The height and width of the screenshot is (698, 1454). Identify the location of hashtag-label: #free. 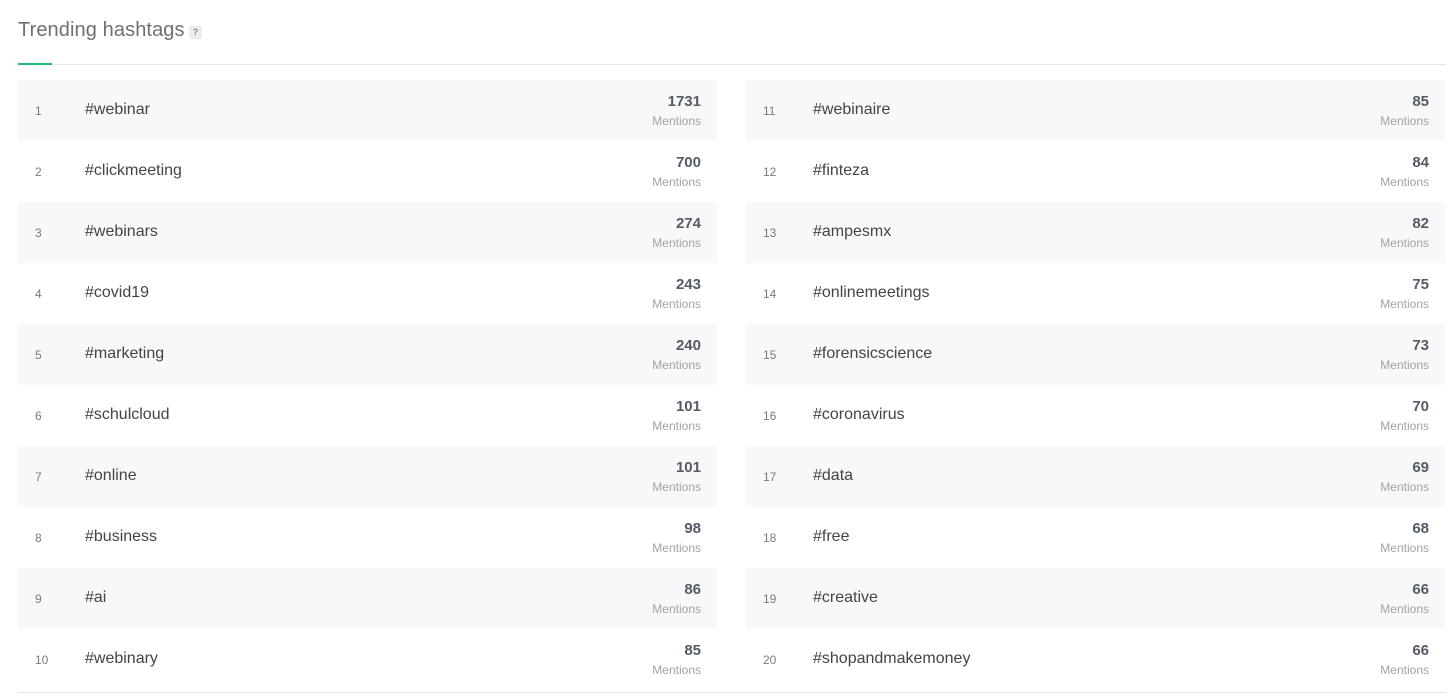
(831, 536).